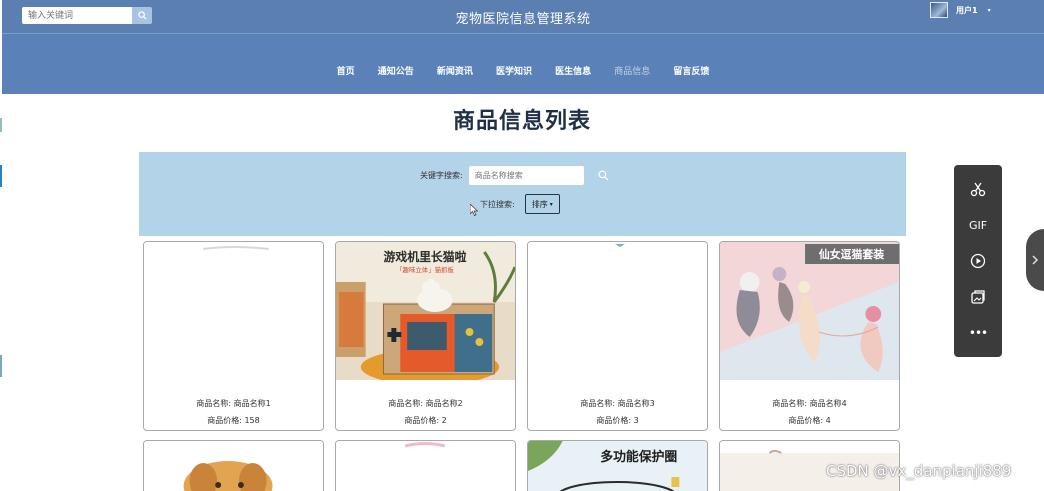  Describe the element at coordinates (474, 210) in the screenshot. I see `mouse-cursor-icon` at that location.